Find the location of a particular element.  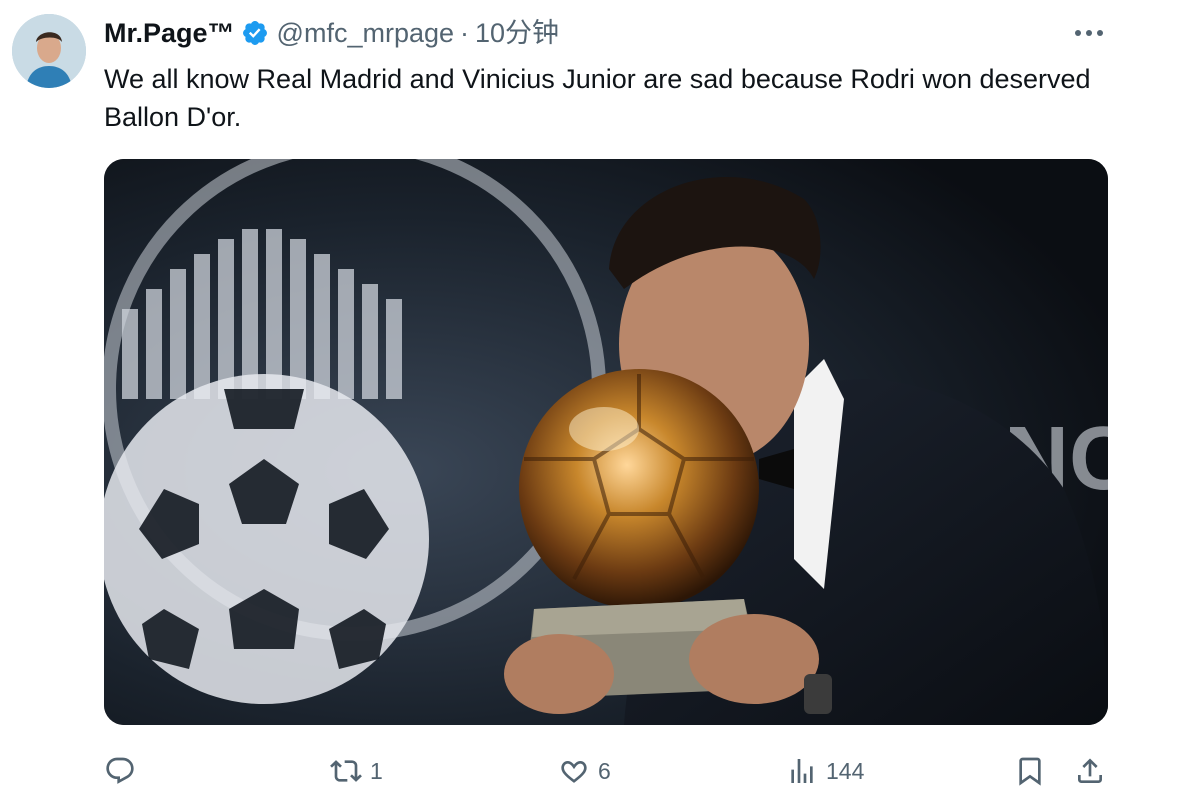

display-name: Mr.Page™ is located at coordinates (169, 33).